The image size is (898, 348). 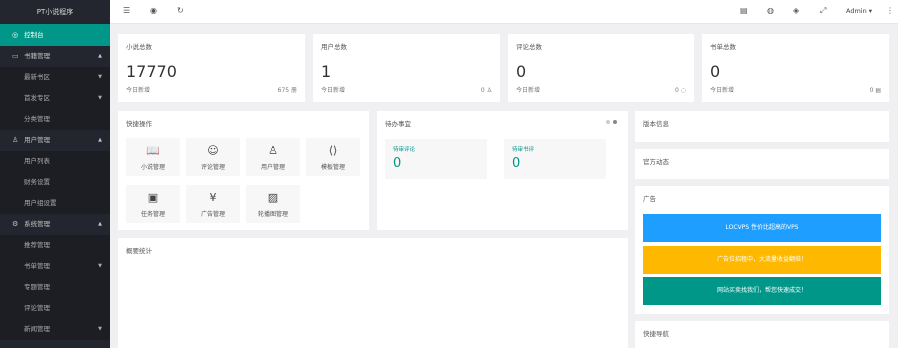 What do you see at coordinates (37, 224) in the screenshot?
I see `sidebar-item-label: 系统管理` at bounding box center [37, 224].